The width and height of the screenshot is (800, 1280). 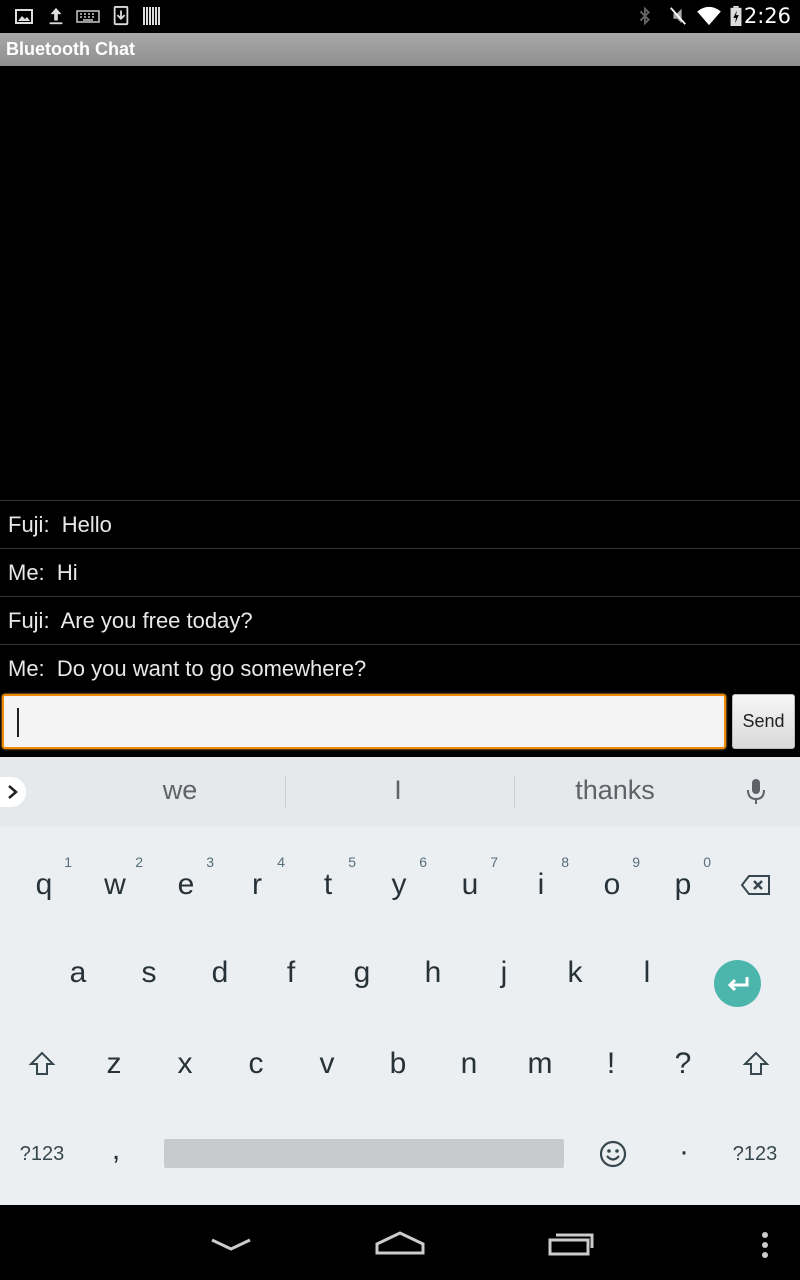 What do you see at coordinates (327, 1064) in the screenshot?
I see `key-v: v` at bounding box center [327, 1064].